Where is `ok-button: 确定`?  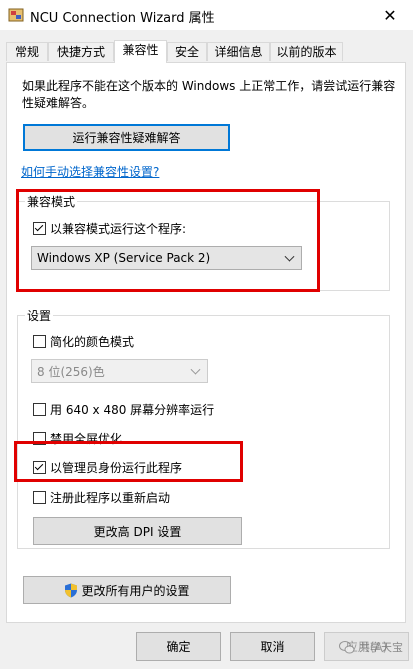
ok-button: 确定 is located at coordinates (178, 646).